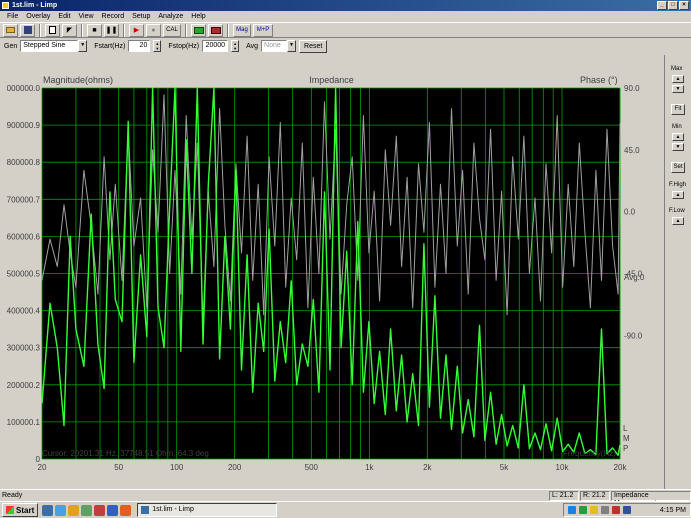 The width and height of the screenshot is (691, 518). What do you see at coordinates (630, 212) in the screenshot?
I see `right-tick-label: 0.0` at bounding box center [630, 212].